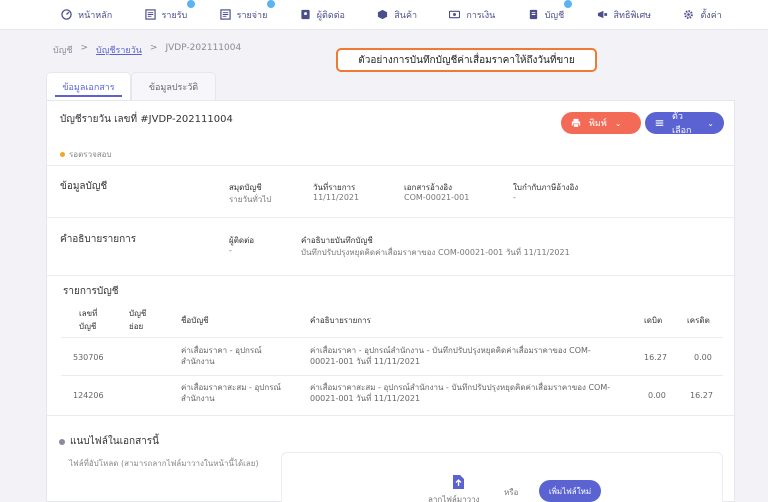  Describe the element at coordinates (598, 124) in the screenshot. I see `print-label: พิมพ์` at that location.